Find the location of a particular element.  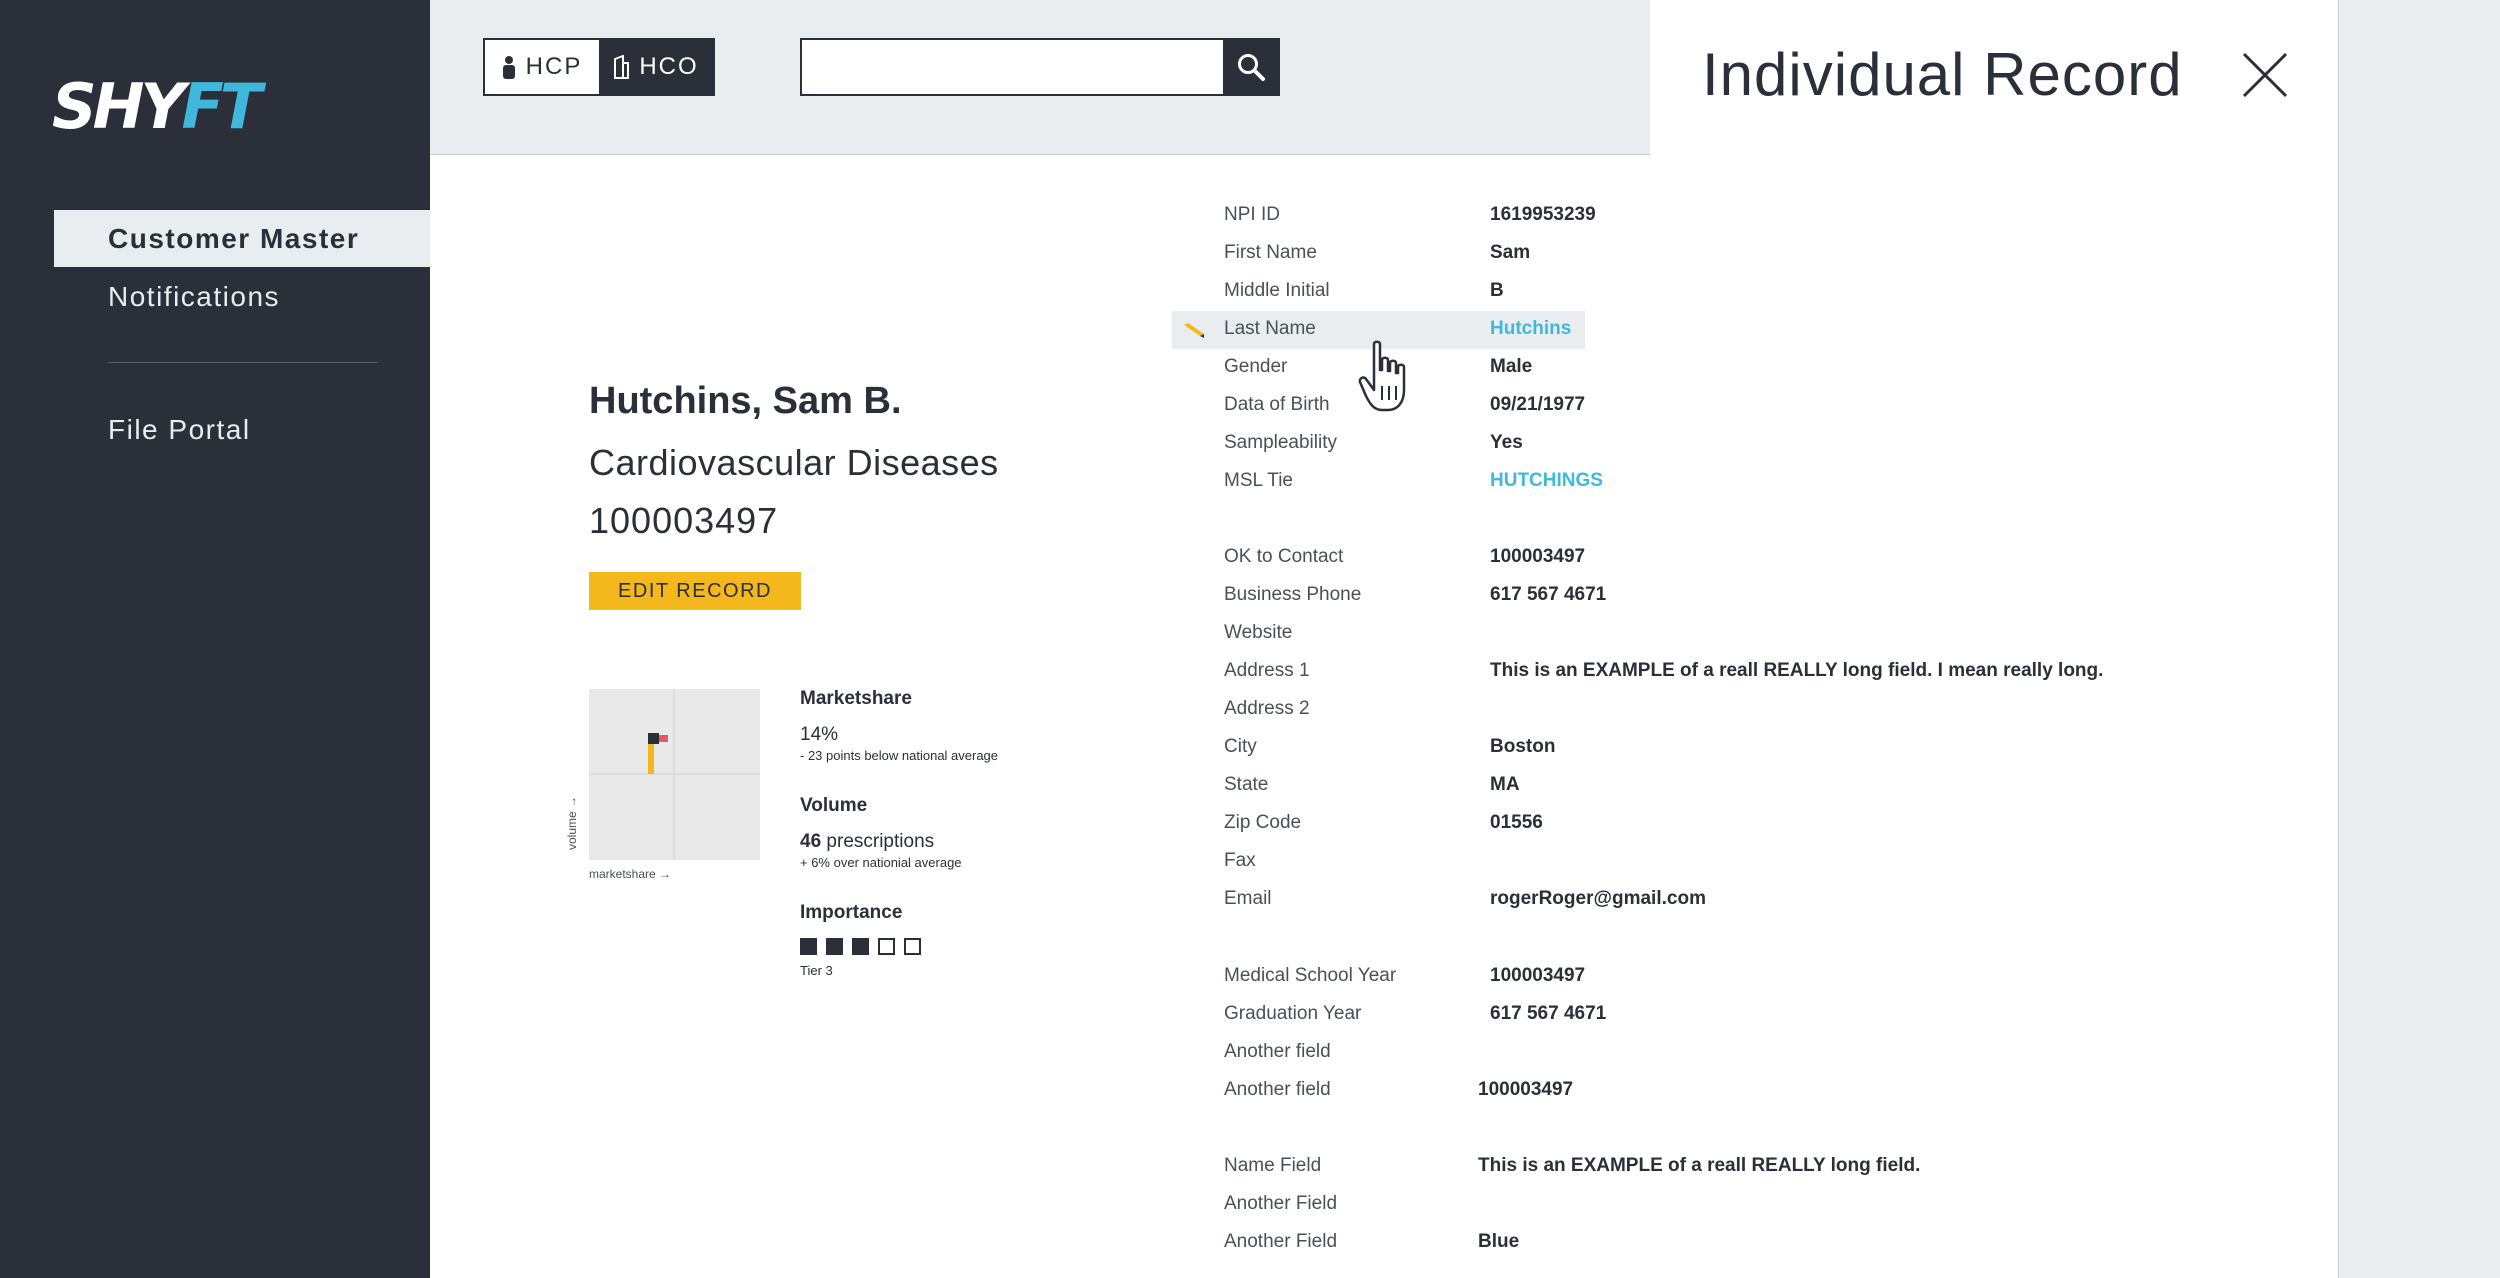

metric-label: Marketshare is located at coordinates (856, 698).